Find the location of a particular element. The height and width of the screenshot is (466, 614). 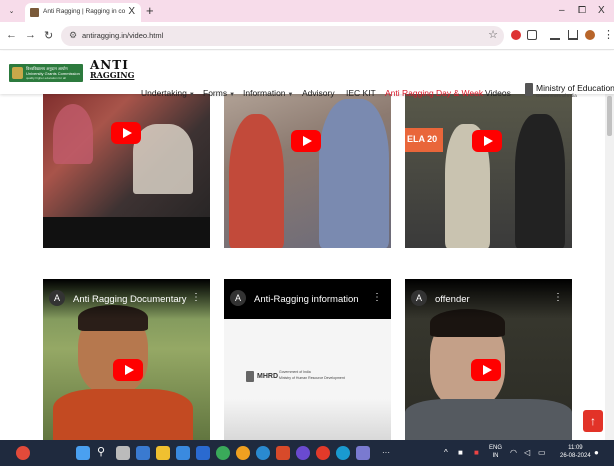

video-card: A Anti Ragging Documentary ⋮ is located at coordinates (126, 359).